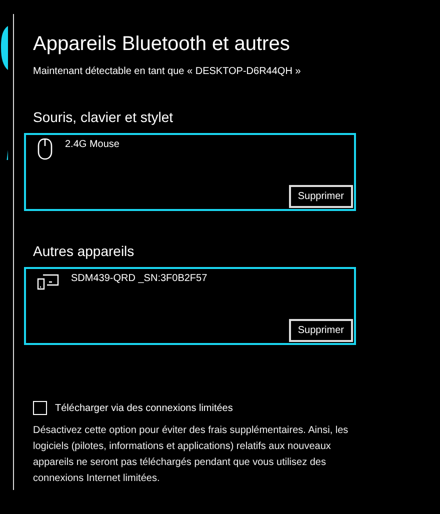 The width and height of the screenshot is (440, 514). What do you see at coordinates (103, 117) in the screenshot?
I see `section-heading: Souris, clavier et stylet` at bounding box center [103, 117].